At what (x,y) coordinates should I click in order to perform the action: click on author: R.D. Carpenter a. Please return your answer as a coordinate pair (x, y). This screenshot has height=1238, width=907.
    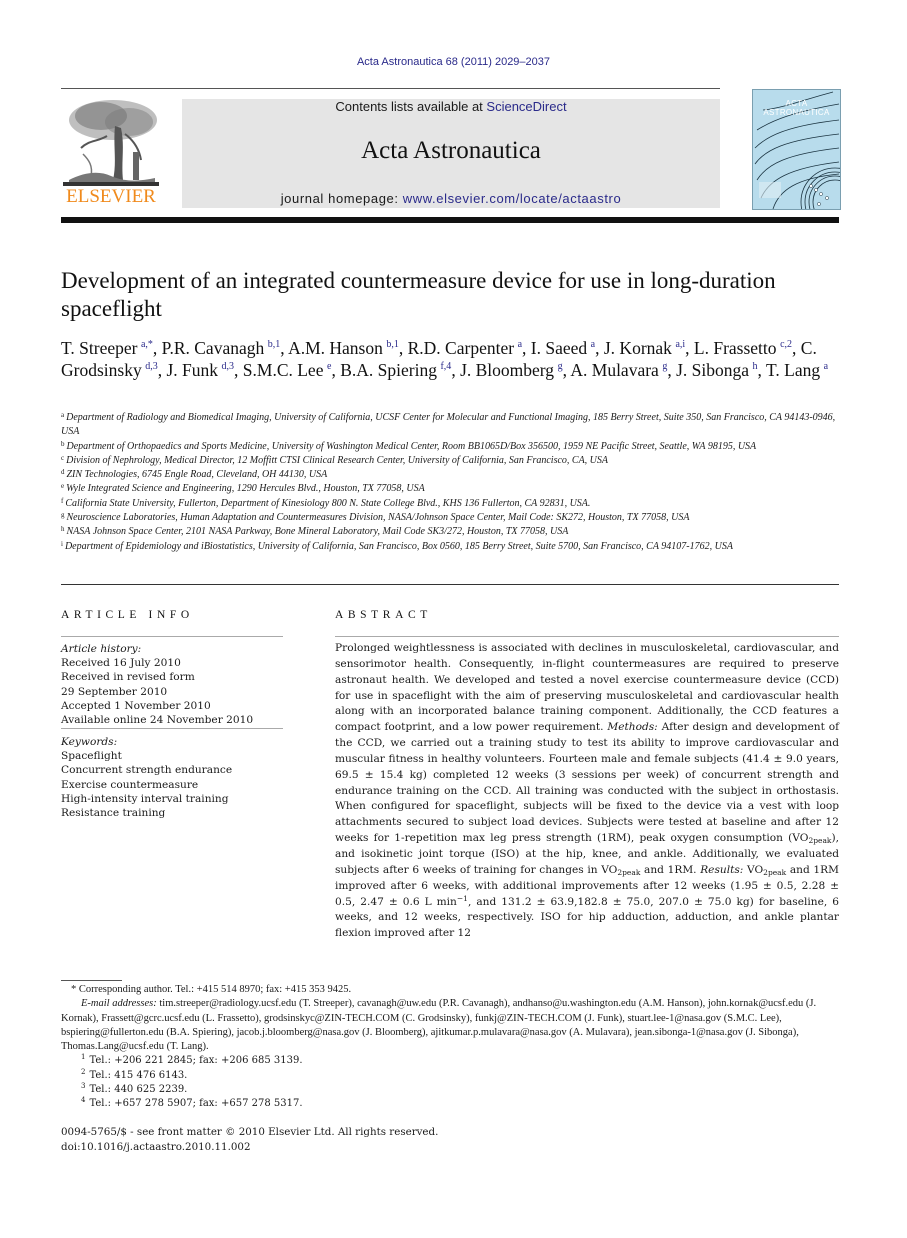
    Looking at the image, I should click on (465, 348).